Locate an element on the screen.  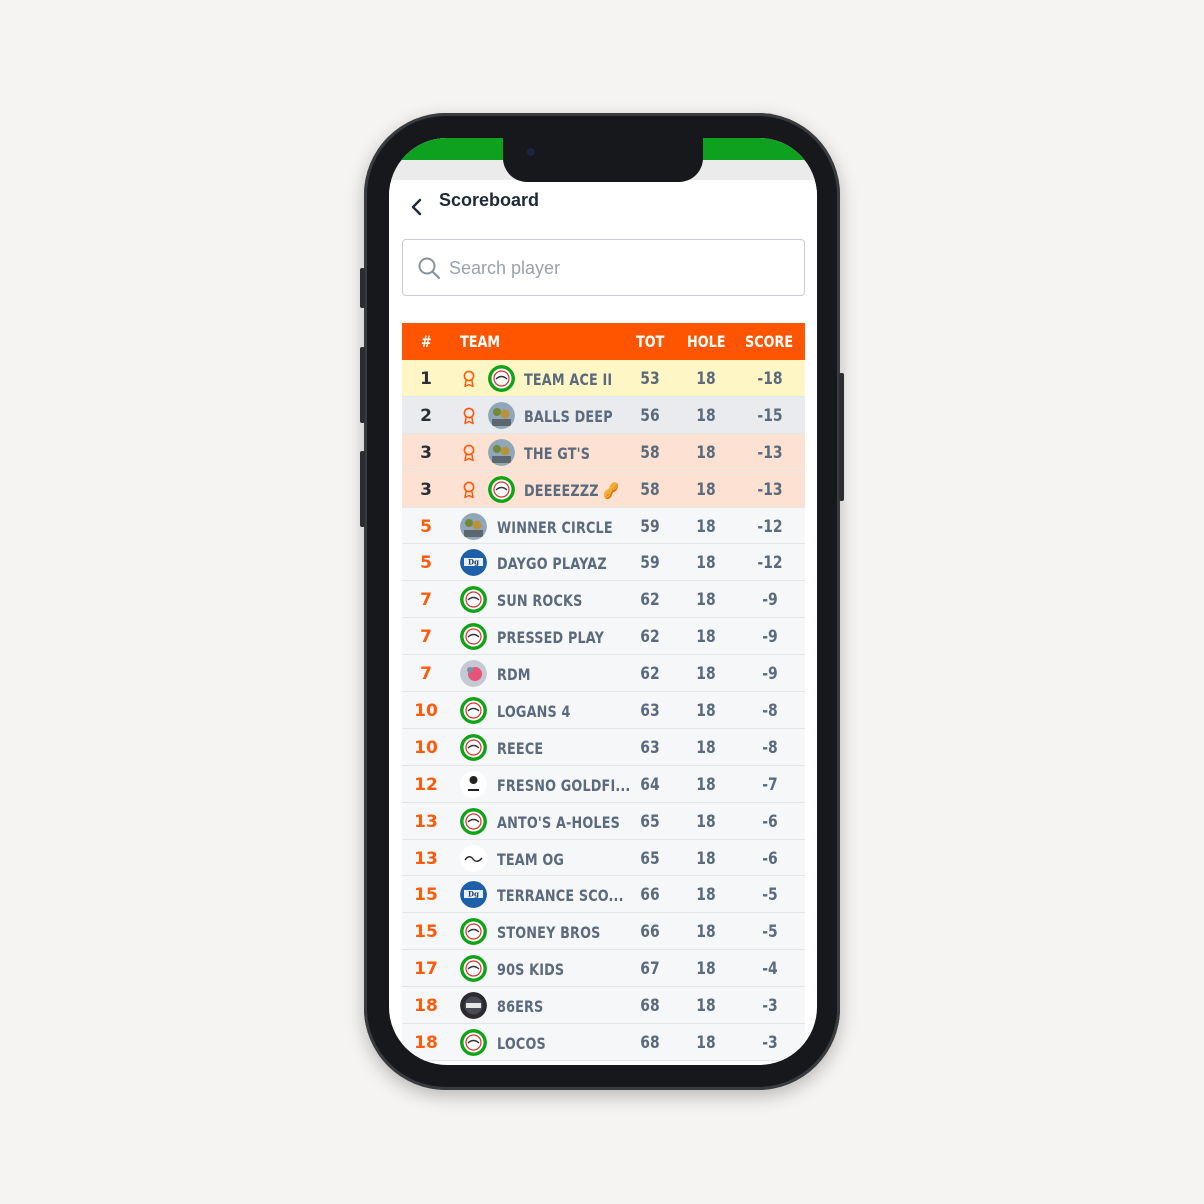
rank-cell: 15 is located at coordinates (426, 895).